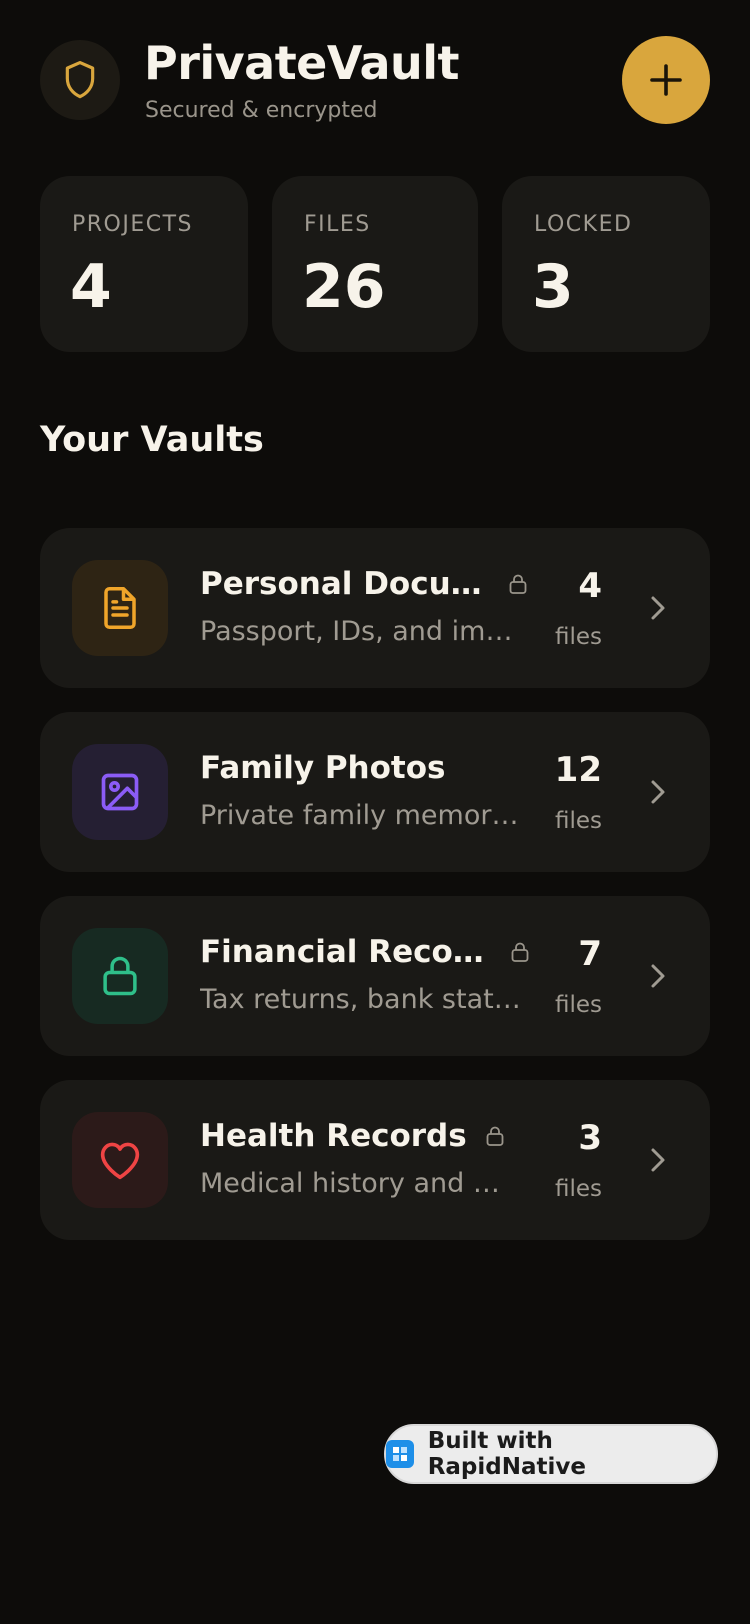  I want to click on vault-file-count: 4, so click(590, 586).